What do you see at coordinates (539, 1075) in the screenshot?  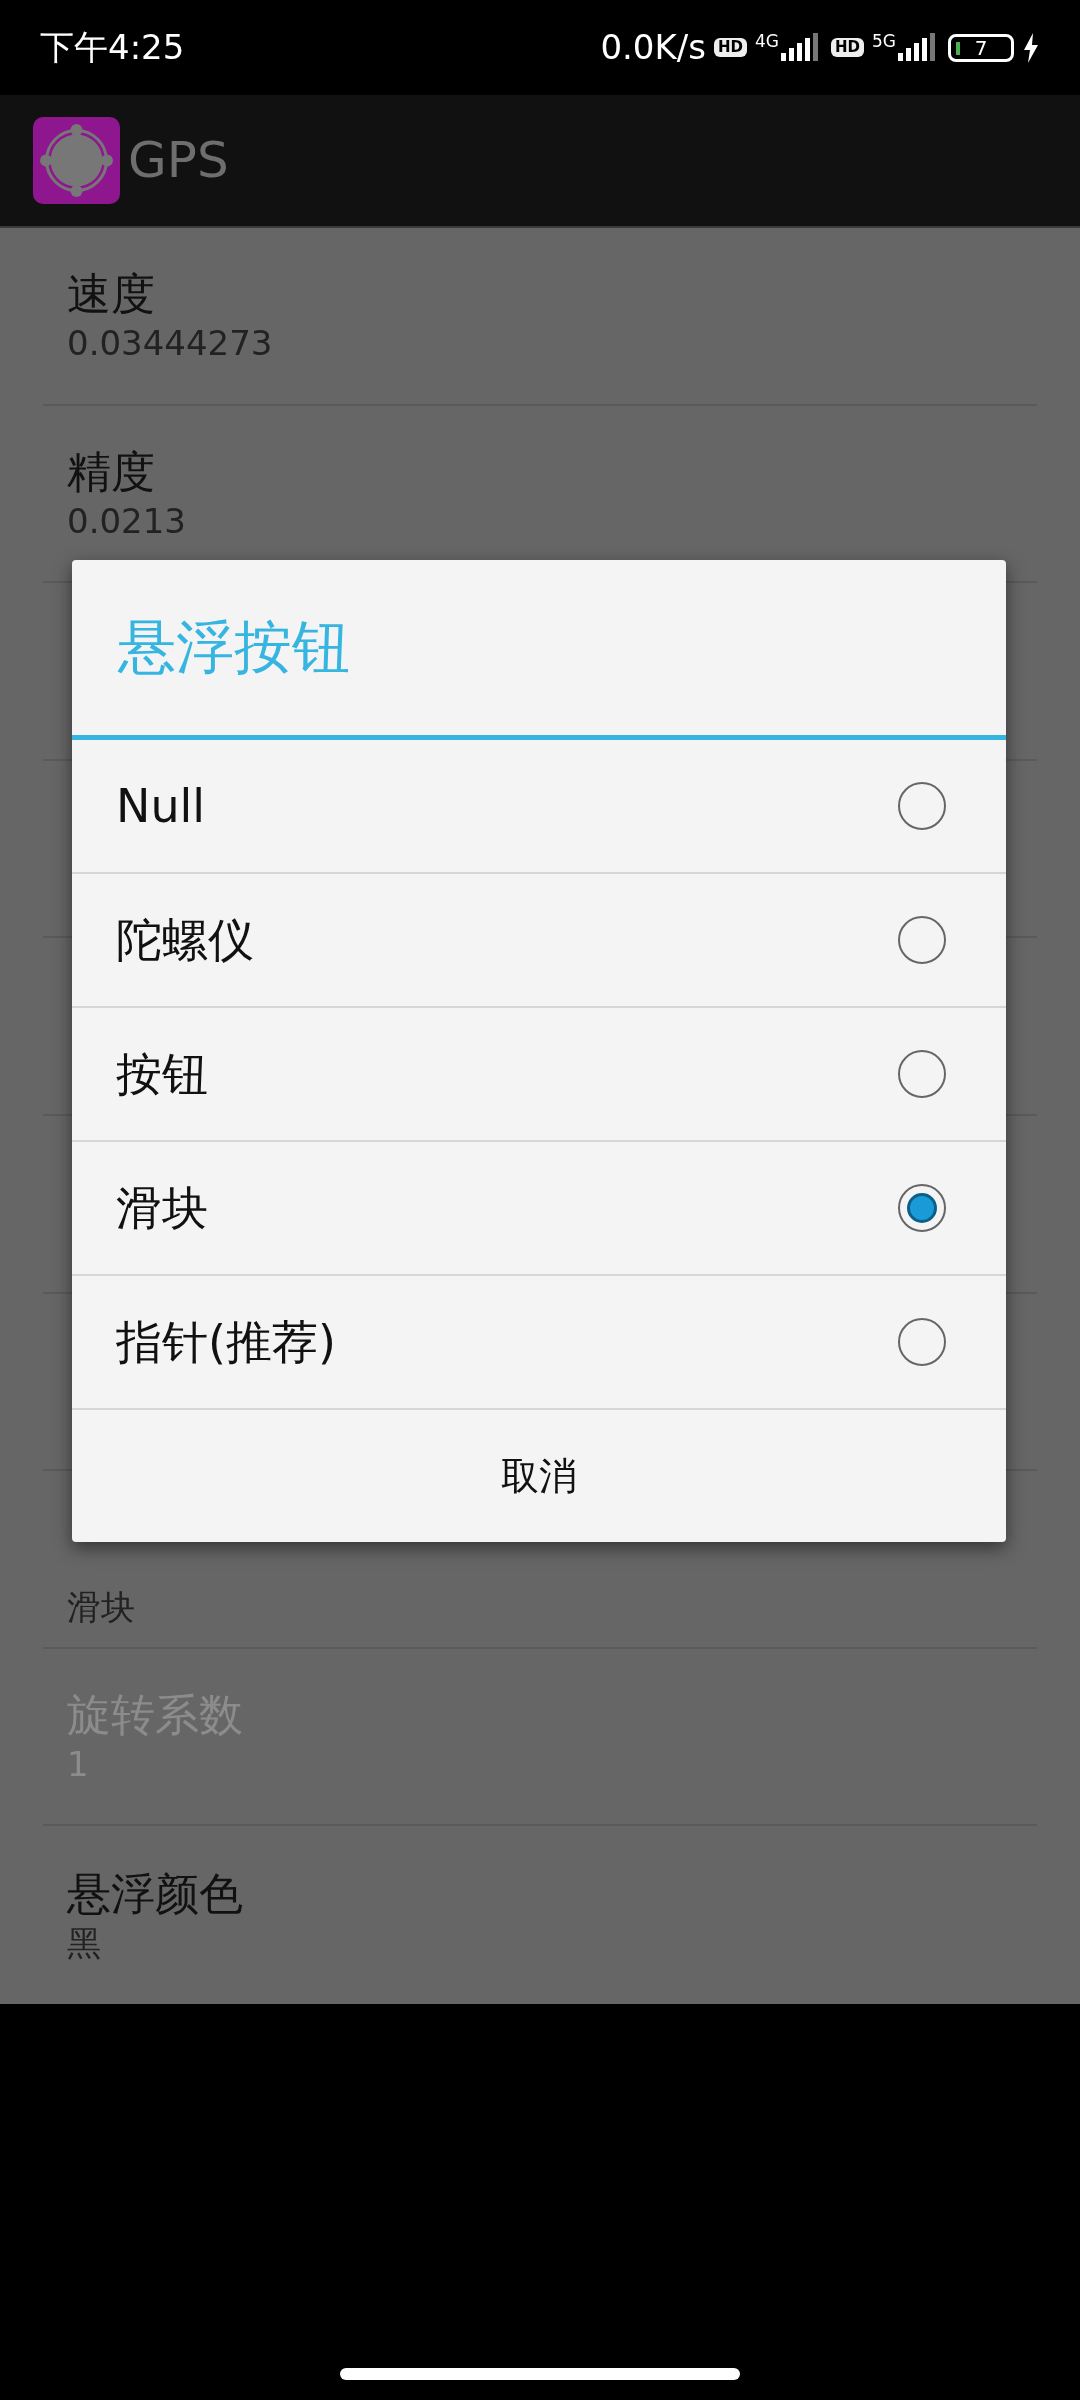 I see `option-item: 按钮` at bounding box center [539, 1075].